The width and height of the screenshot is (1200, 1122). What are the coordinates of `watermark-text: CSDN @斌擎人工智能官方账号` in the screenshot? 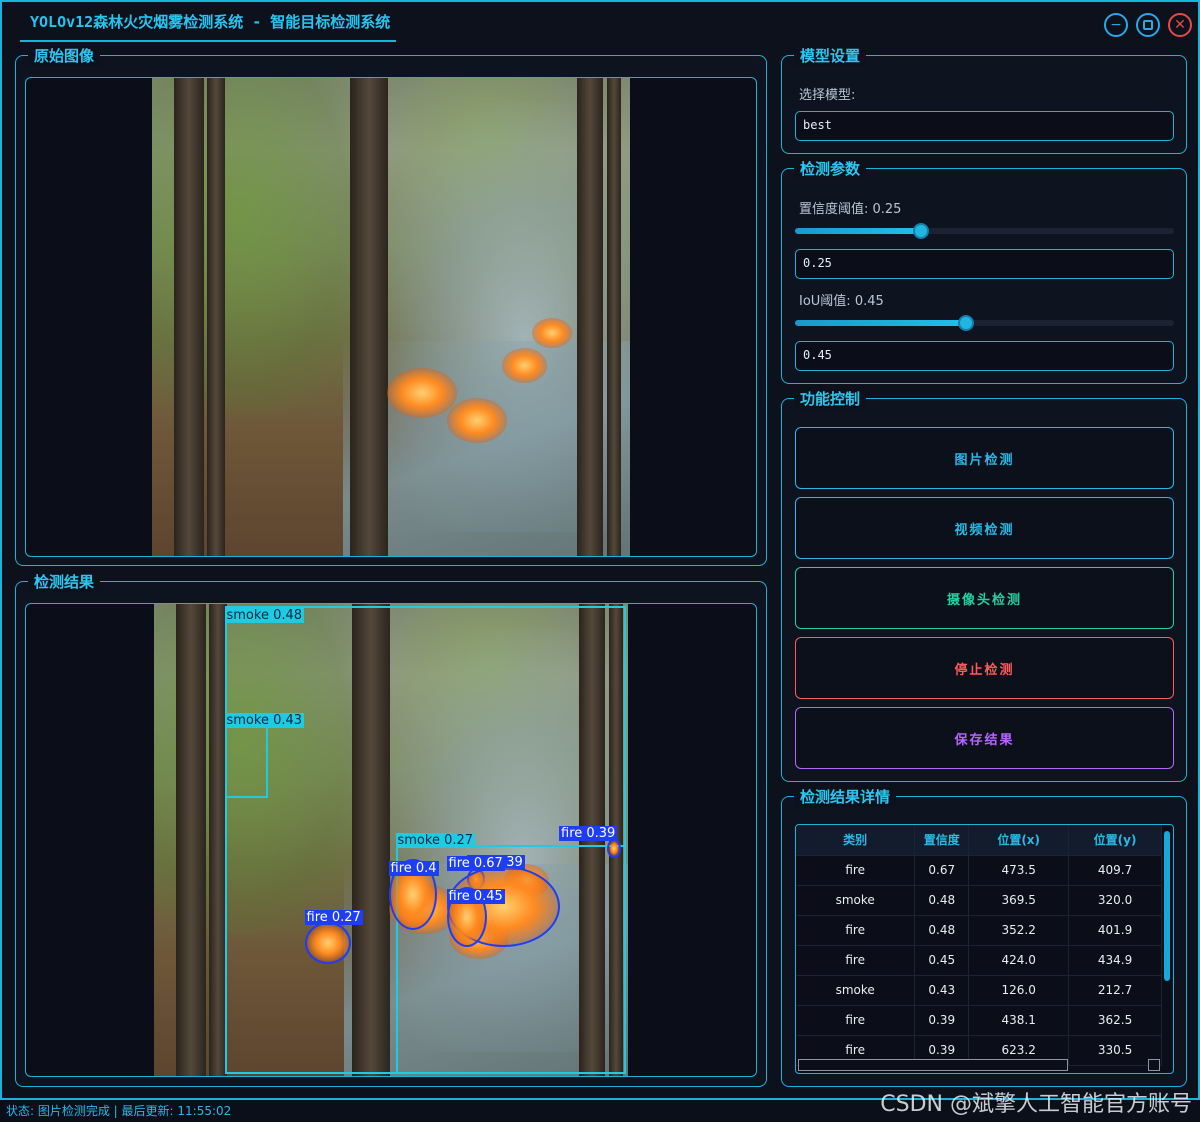 It's located at (1036, 1104).